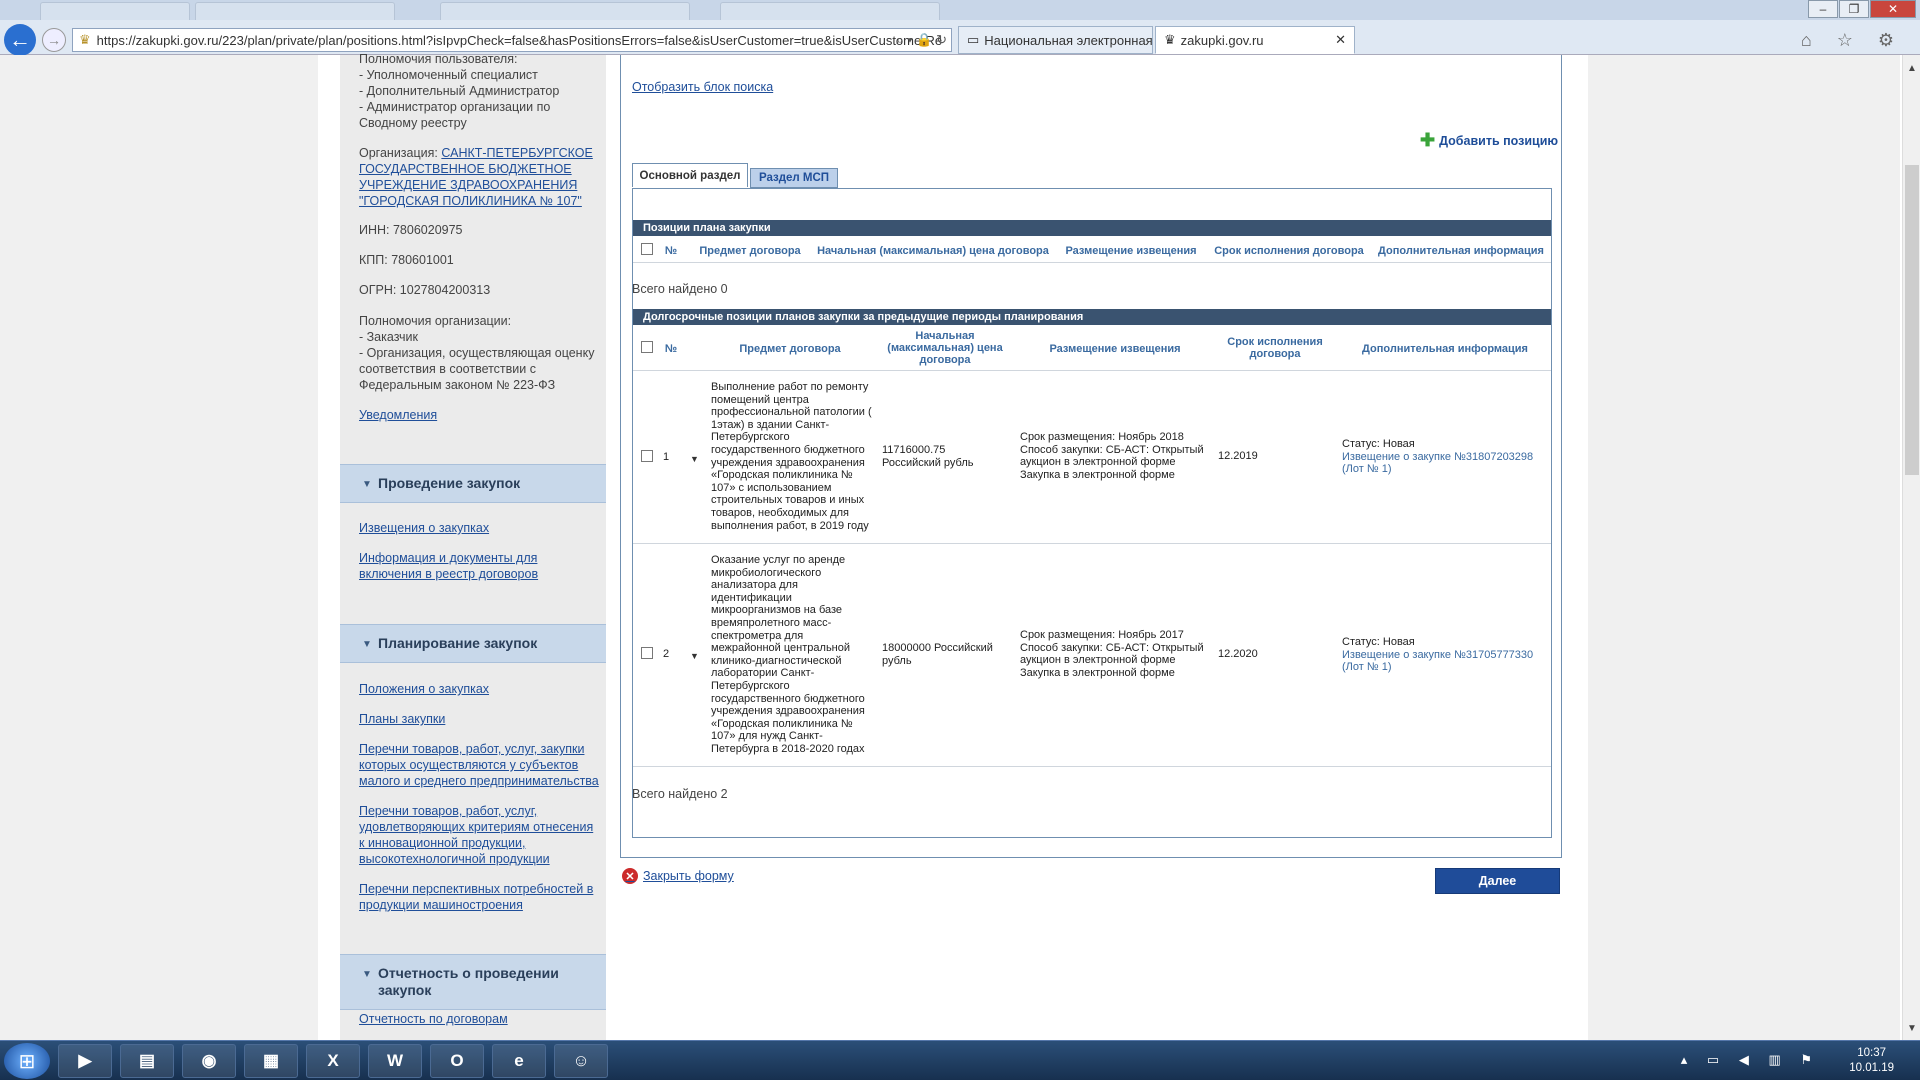  I want to click on back-button: ←, so click(20, 40).